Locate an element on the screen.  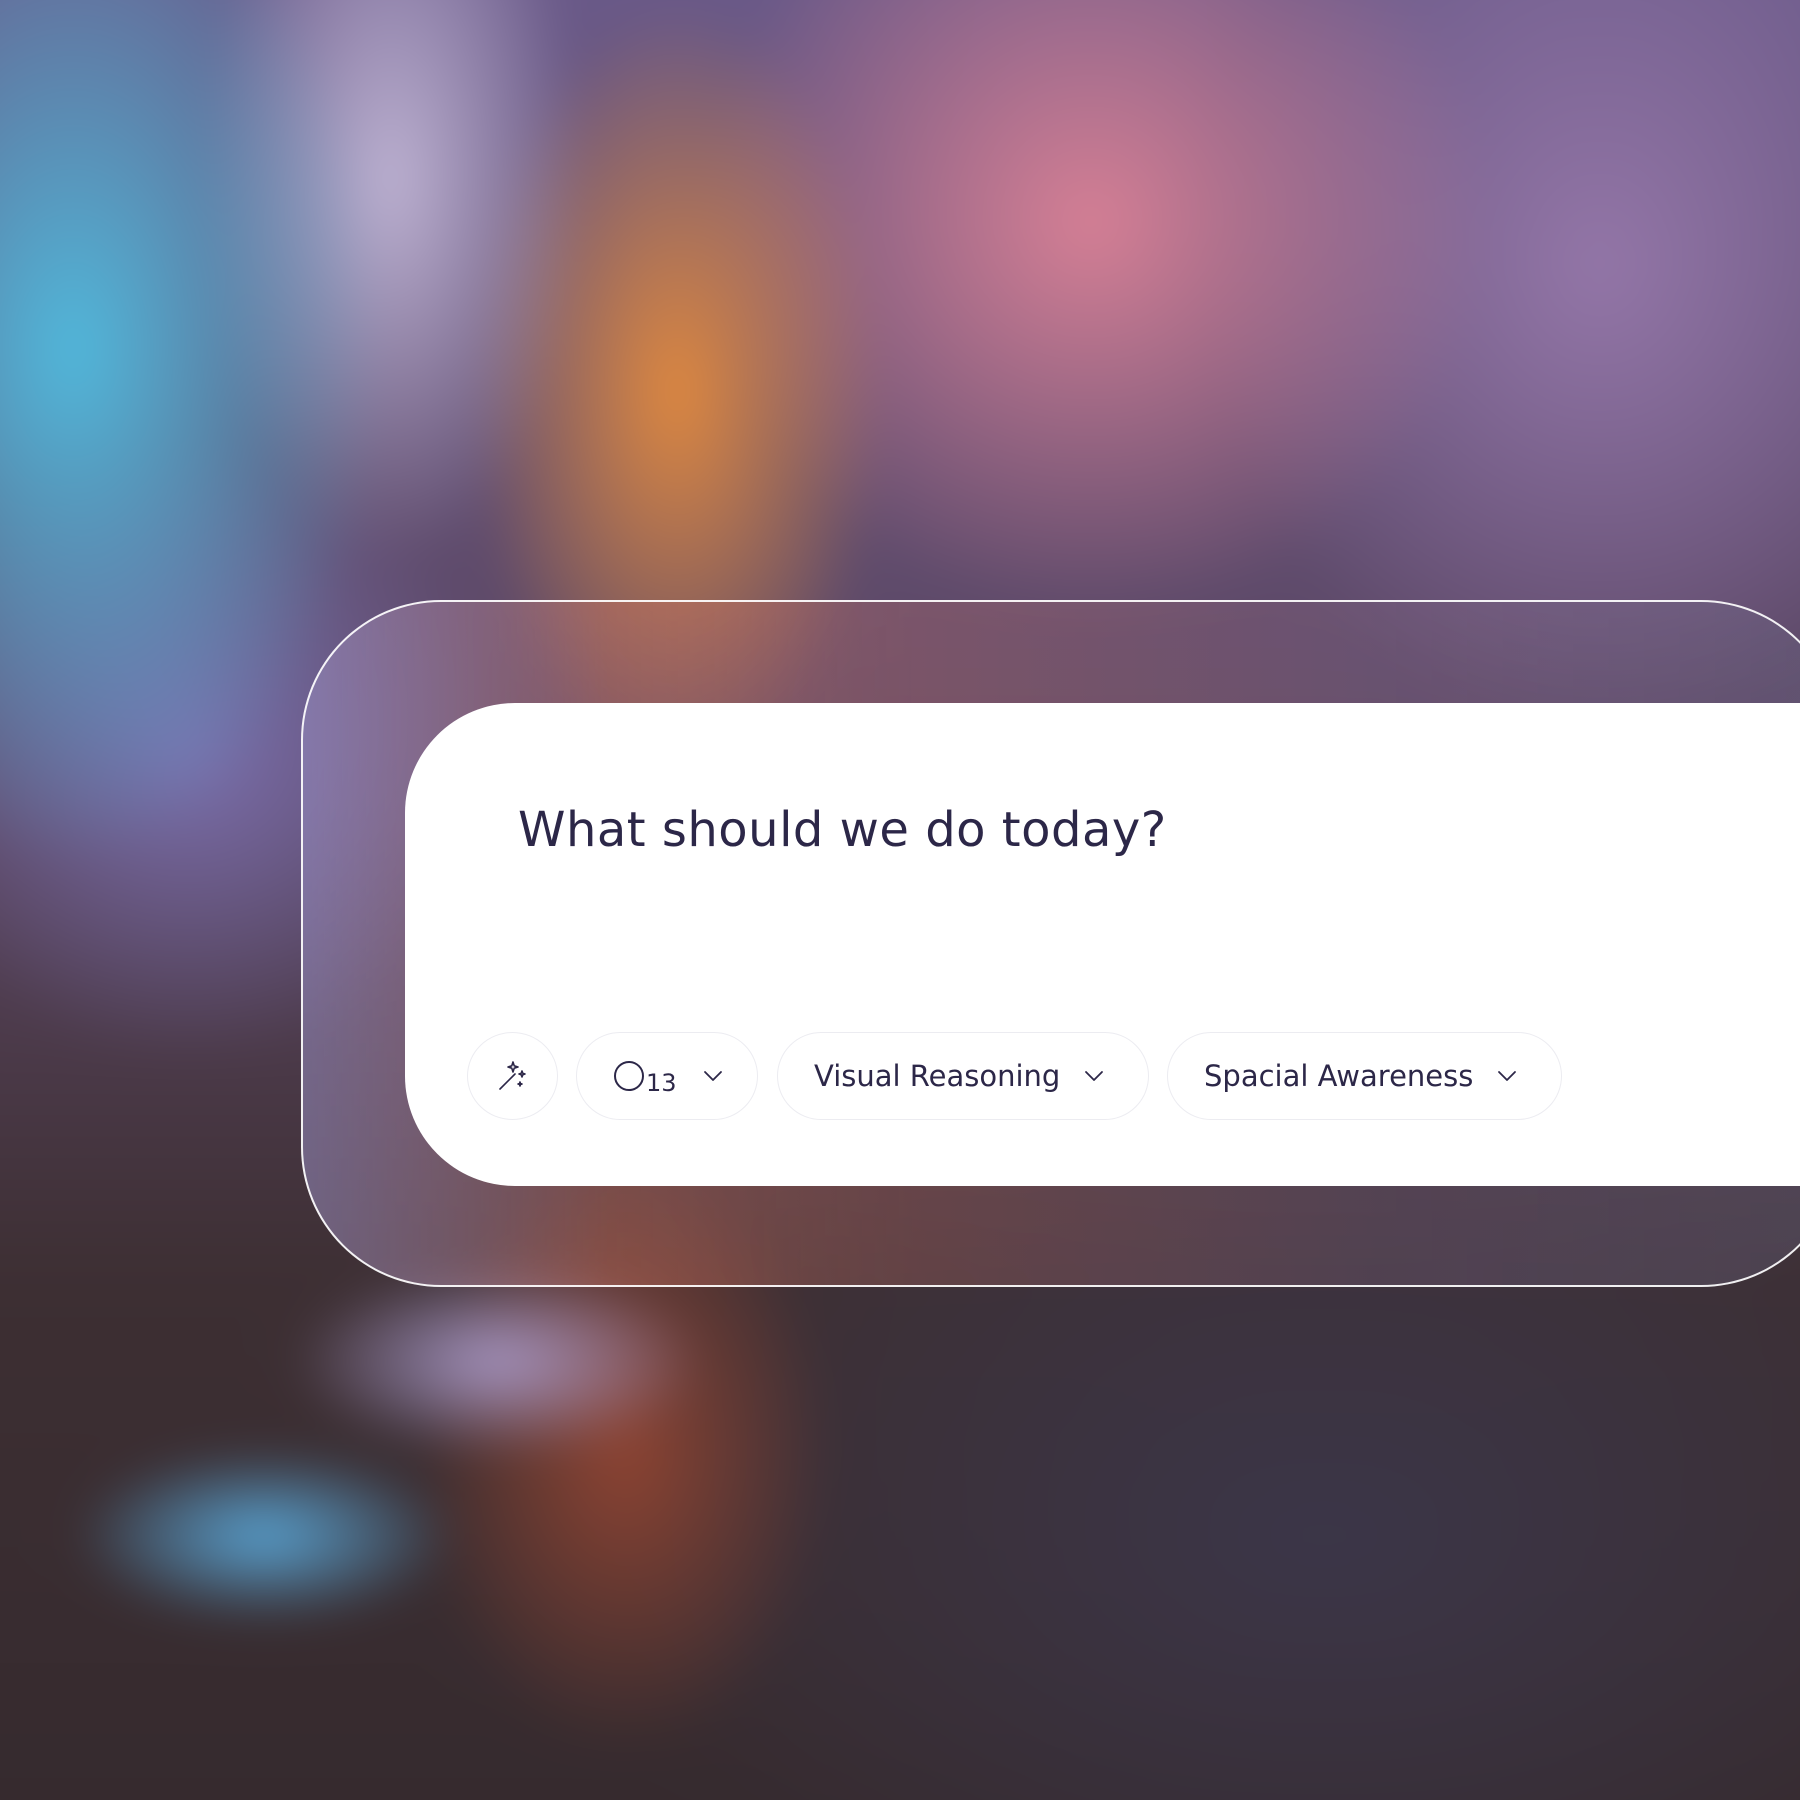
magic-wand-icon is located at coordinates (513, 1076).